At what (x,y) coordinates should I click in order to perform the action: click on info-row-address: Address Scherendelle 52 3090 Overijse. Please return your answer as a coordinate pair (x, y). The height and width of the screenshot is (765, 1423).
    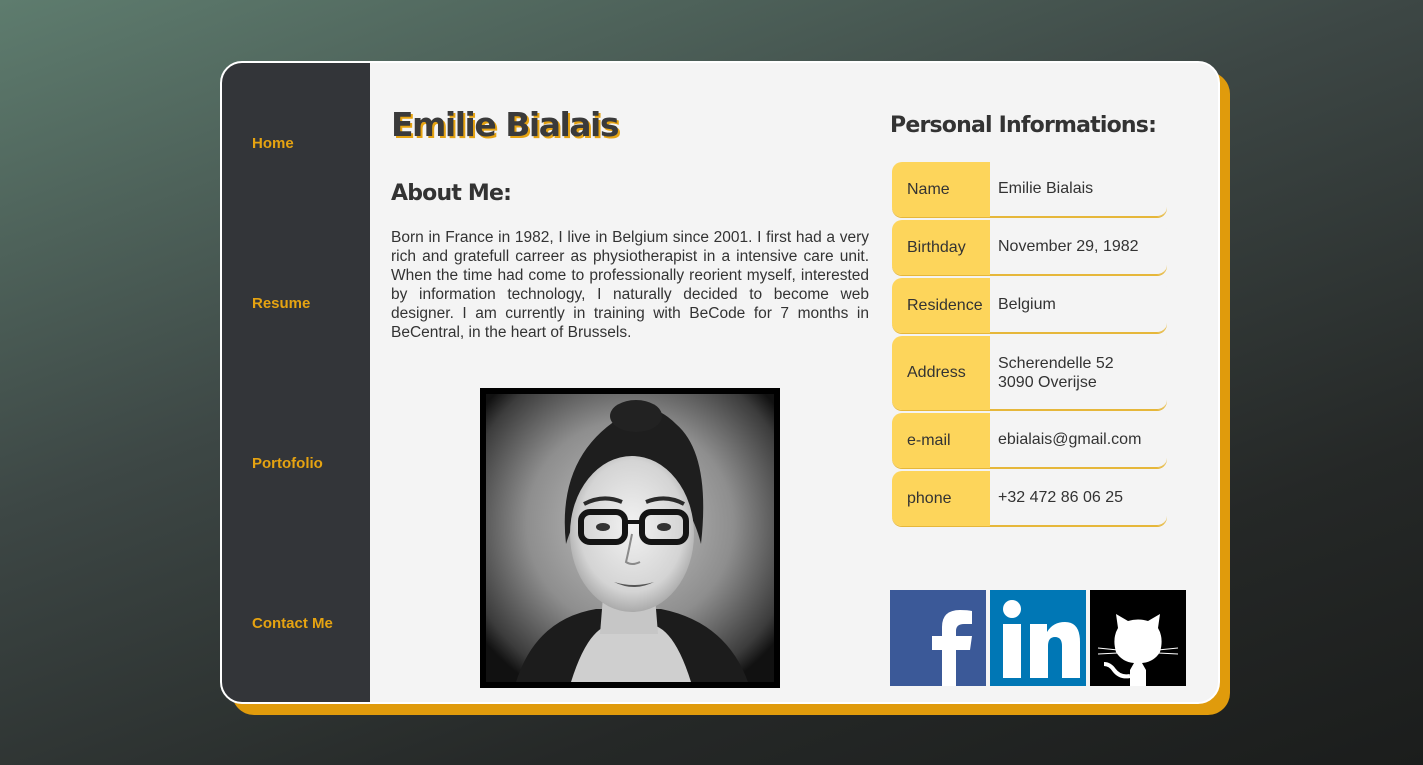
    Looking at the image, I should click on (1029, 373).